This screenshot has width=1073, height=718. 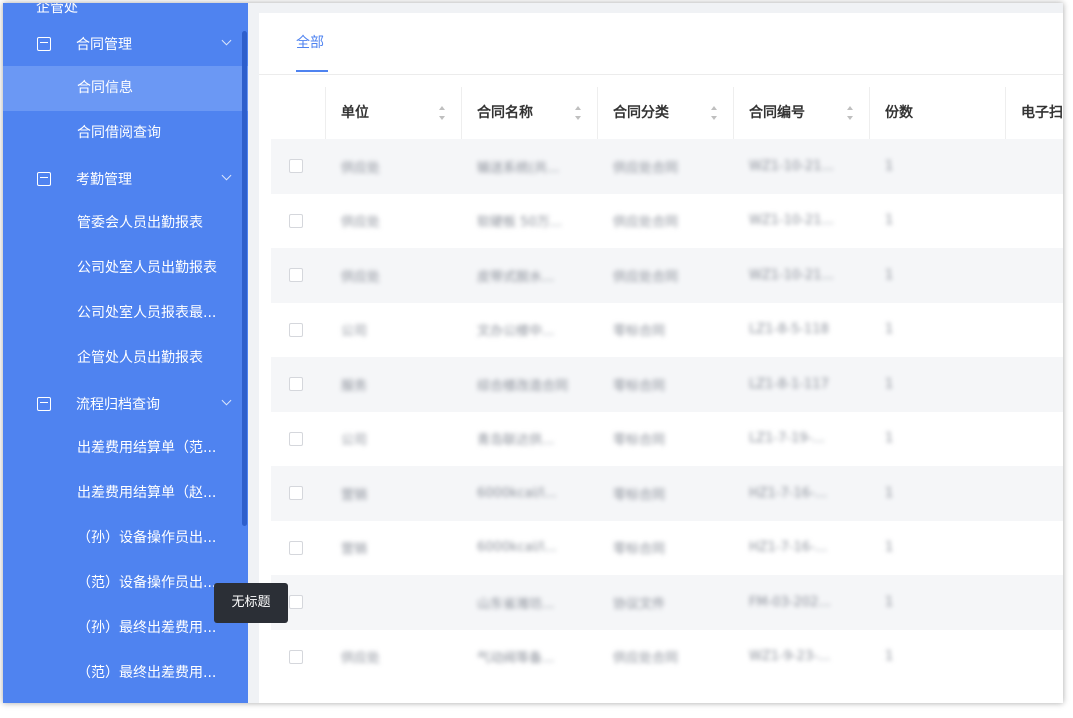 I want to click on cell-contract-category: 协议文件, so click(x=639, y=604).